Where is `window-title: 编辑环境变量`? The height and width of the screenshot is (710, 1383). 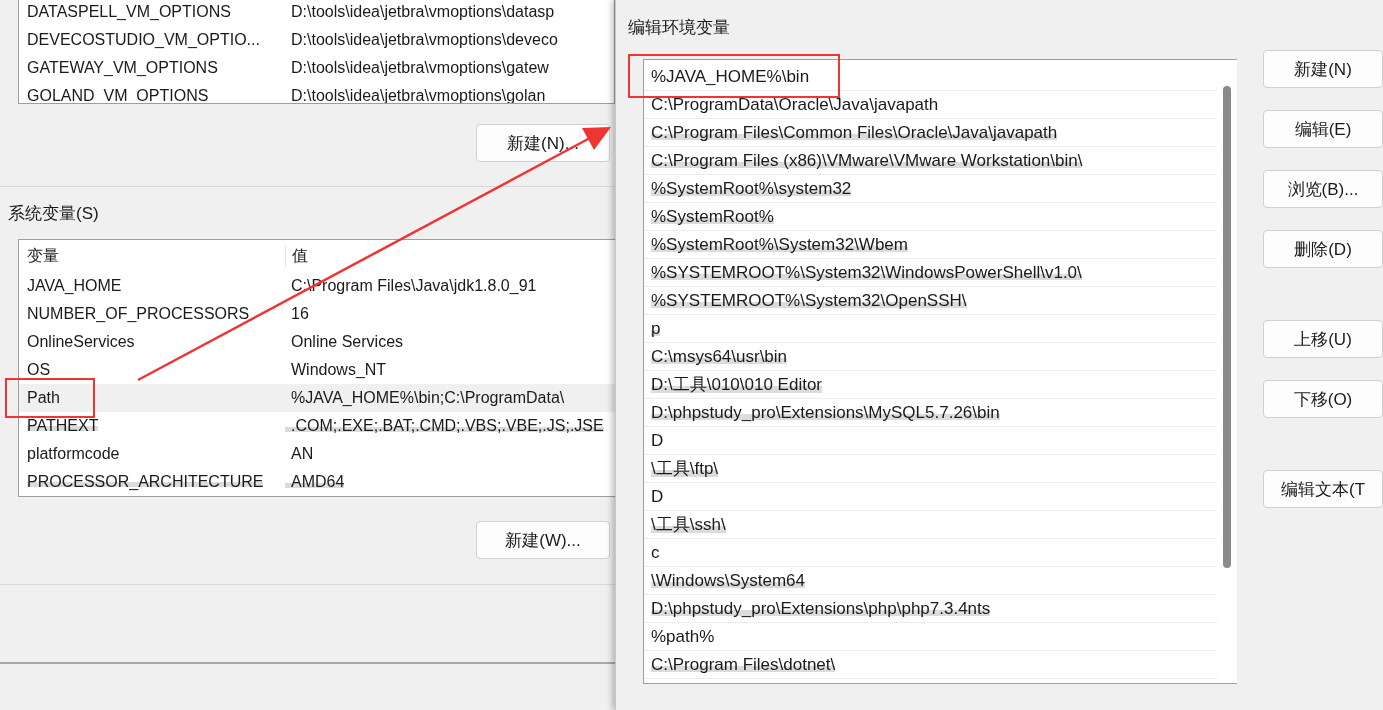
window-title: 编辑环境变量 is located at coordinates (679, 27).